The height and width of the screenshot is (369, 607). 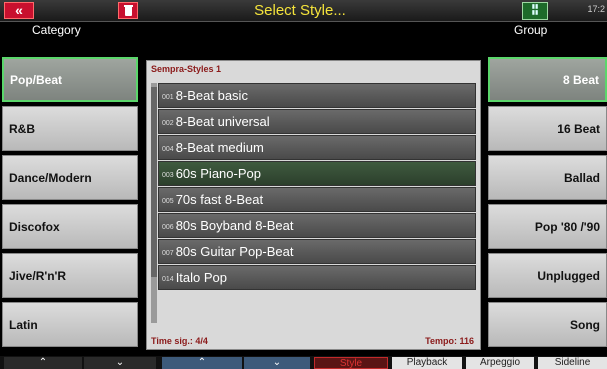 What do you see at coordinates (317, 173) in the screenshot?
I see `style-row-selected: 003 60s Piano-Pop` at bounding box center [317, 173].